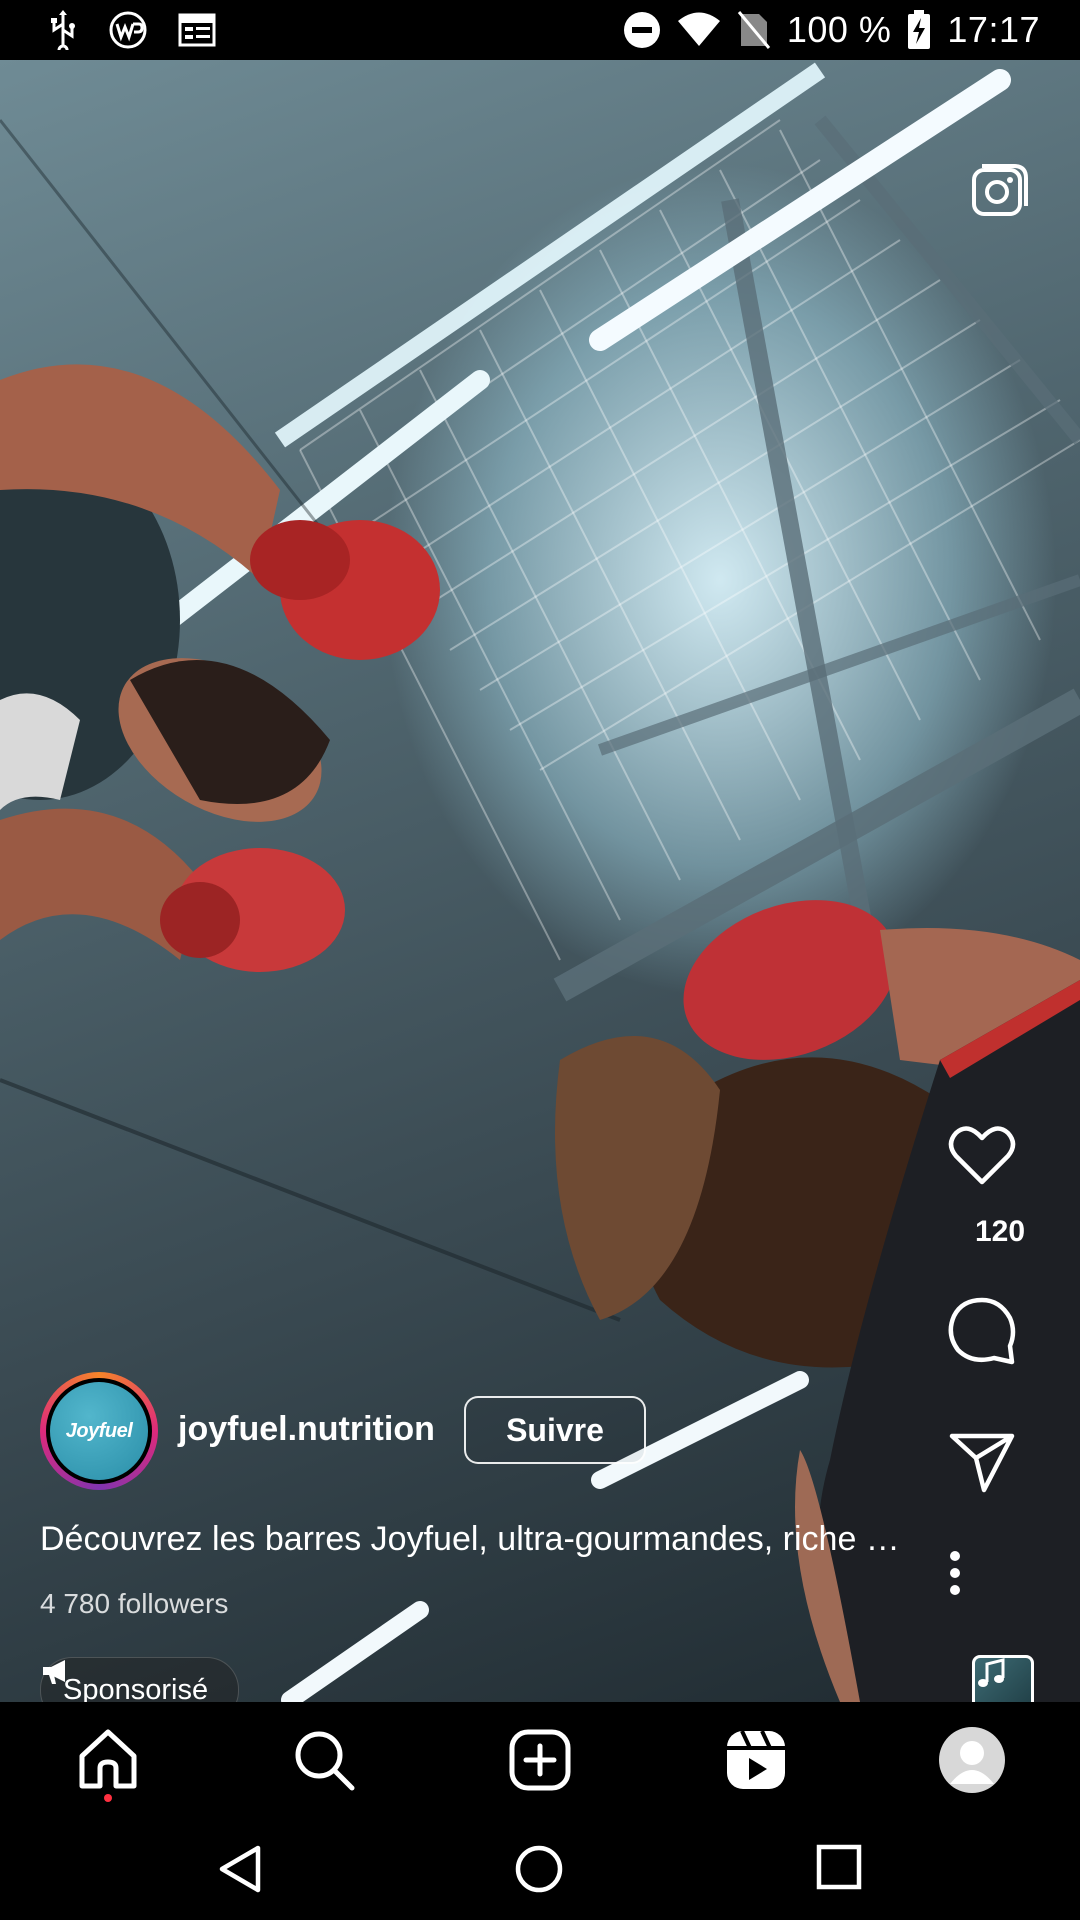  What do you see at coordinates (839, 29) in the screenshot?
I see `battery-percent: 100 %` at bounding box center [839, 29].